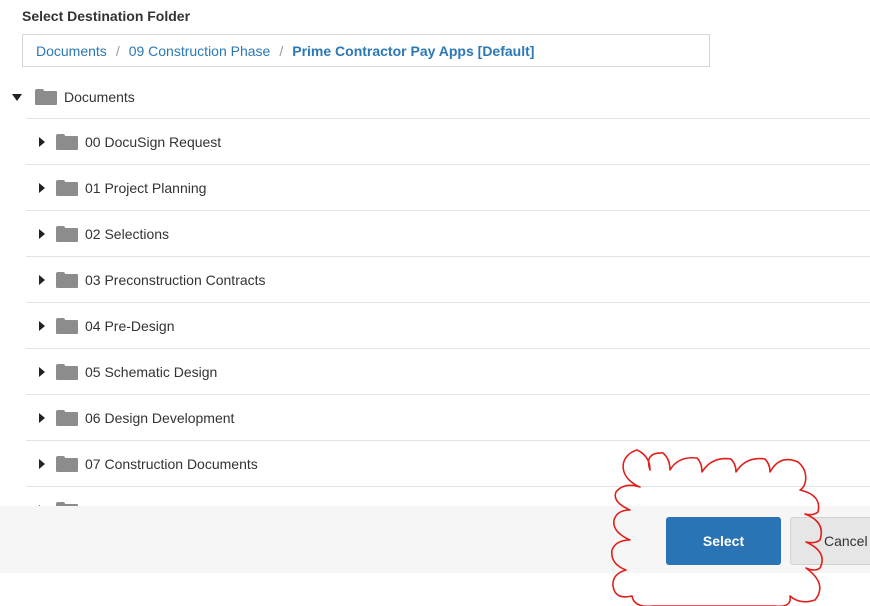 Image resolution: width=870 pixels, height=606 pixels. I want to click on tree-node-00: 00 DocuSign Request, so click(448, 141).